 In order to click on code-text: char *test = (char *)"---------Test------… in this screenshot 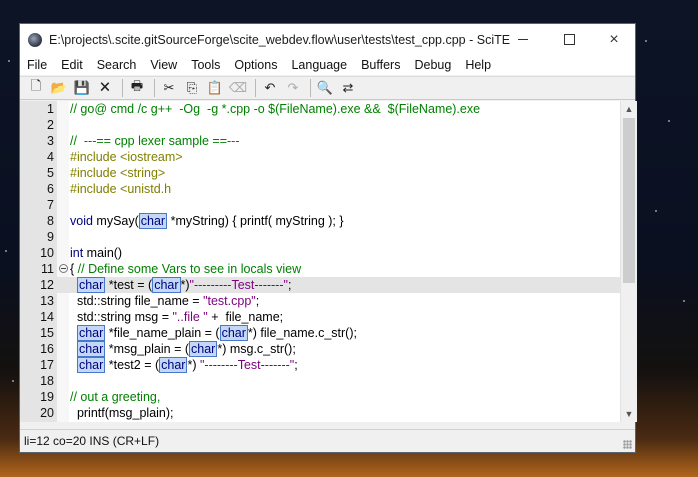, I will do `click(180, 285)`.